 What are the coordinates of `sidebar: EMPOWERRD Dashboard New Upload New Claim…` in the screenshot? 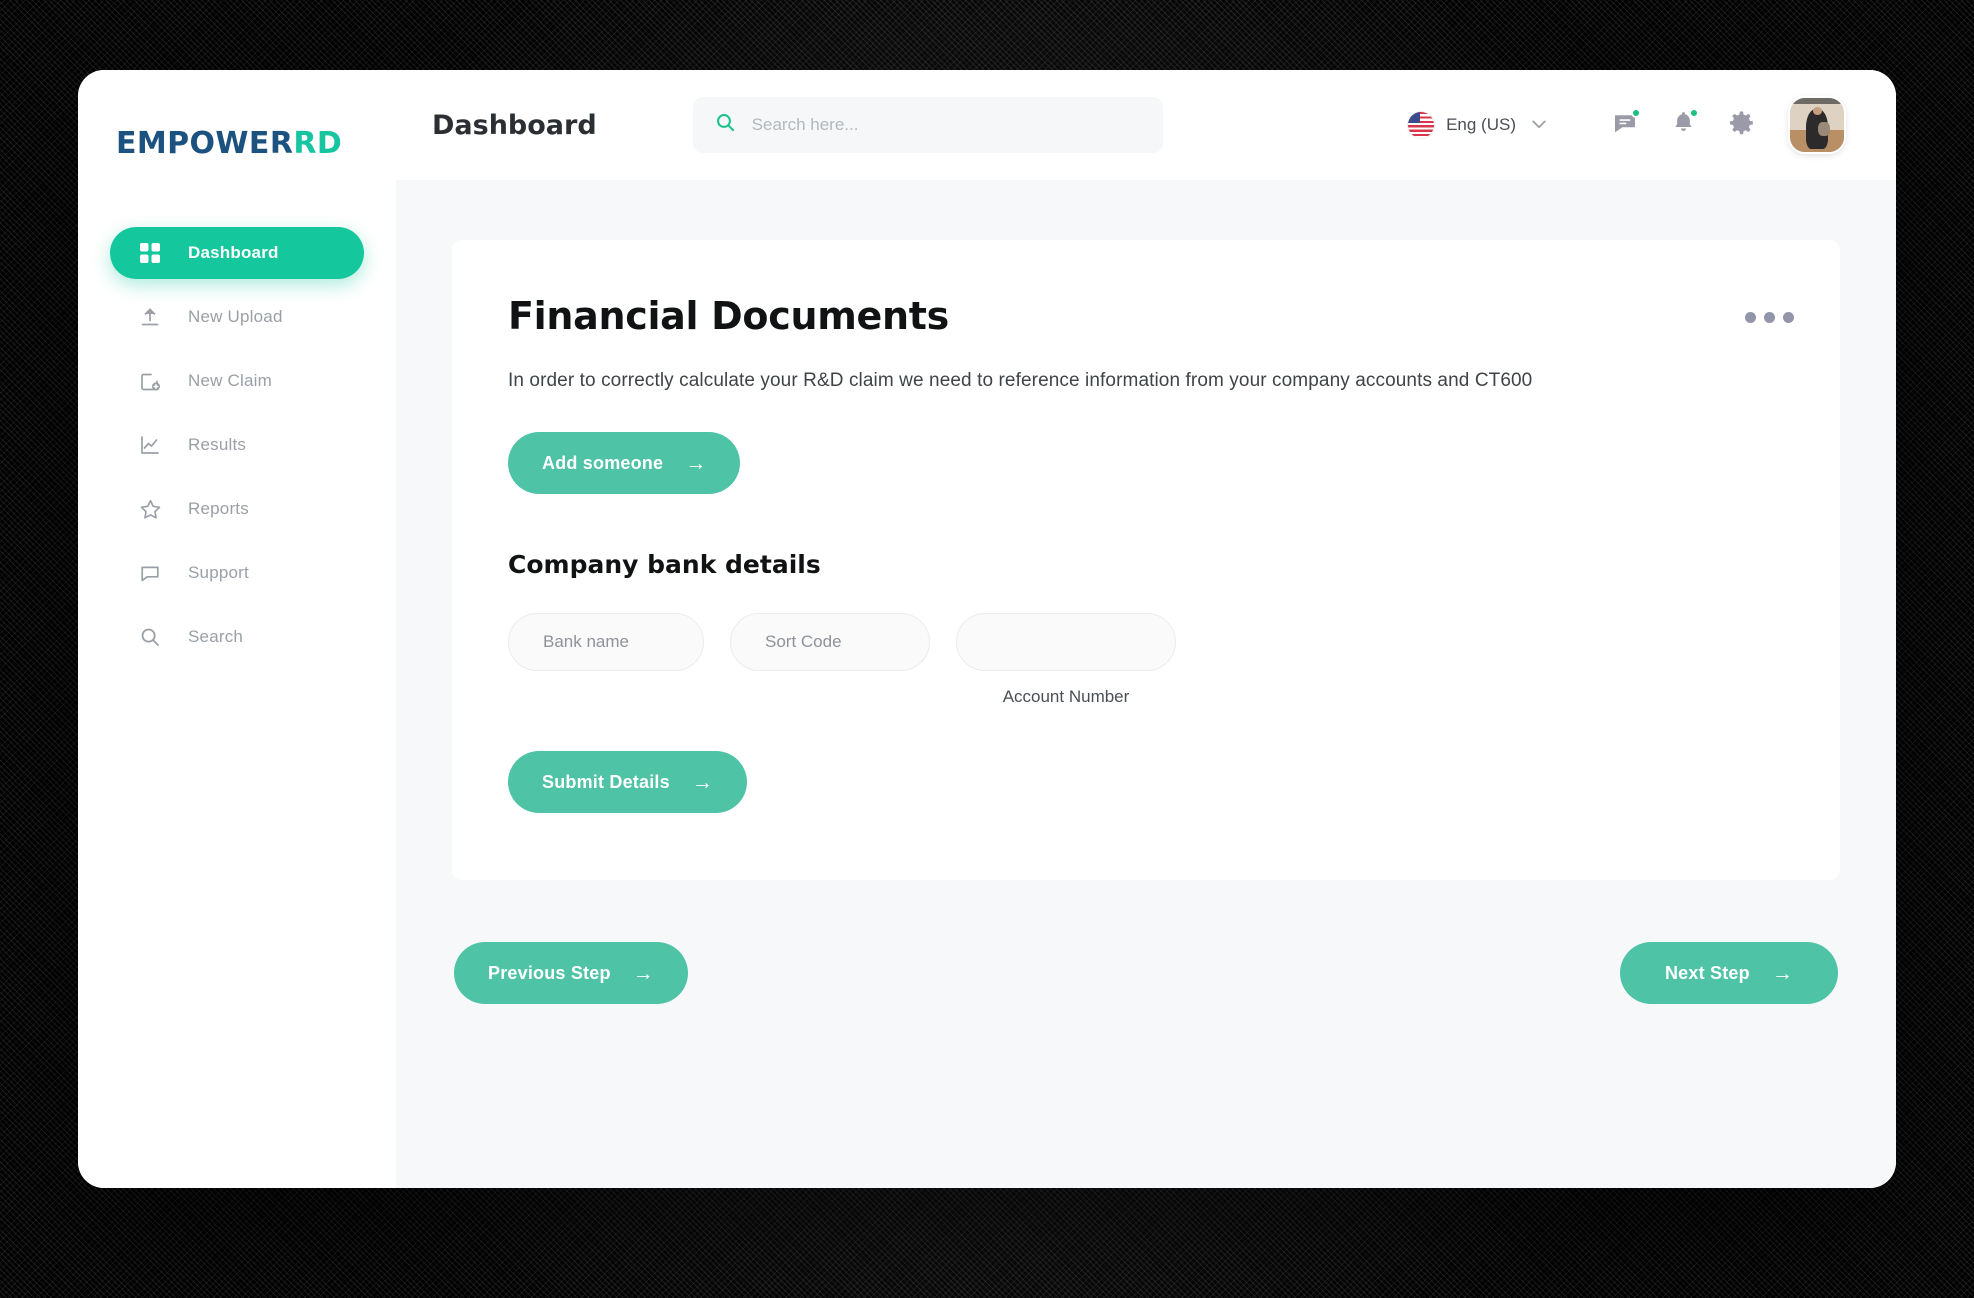 It's located at (237, 629).